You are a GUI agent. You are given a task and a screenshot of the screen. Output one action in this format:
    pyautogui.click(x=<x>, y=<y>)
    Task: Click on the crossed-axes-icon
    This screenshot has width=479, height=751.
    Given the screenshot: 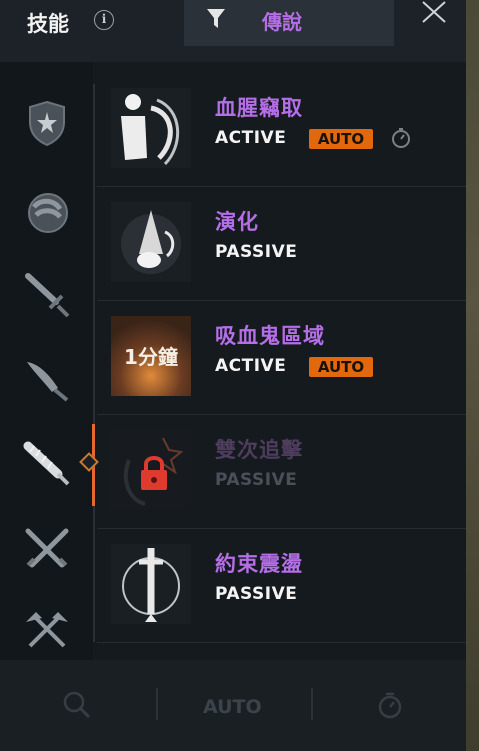 What is the action you would take?
    pyautogui.click(x=47, y=631)
    